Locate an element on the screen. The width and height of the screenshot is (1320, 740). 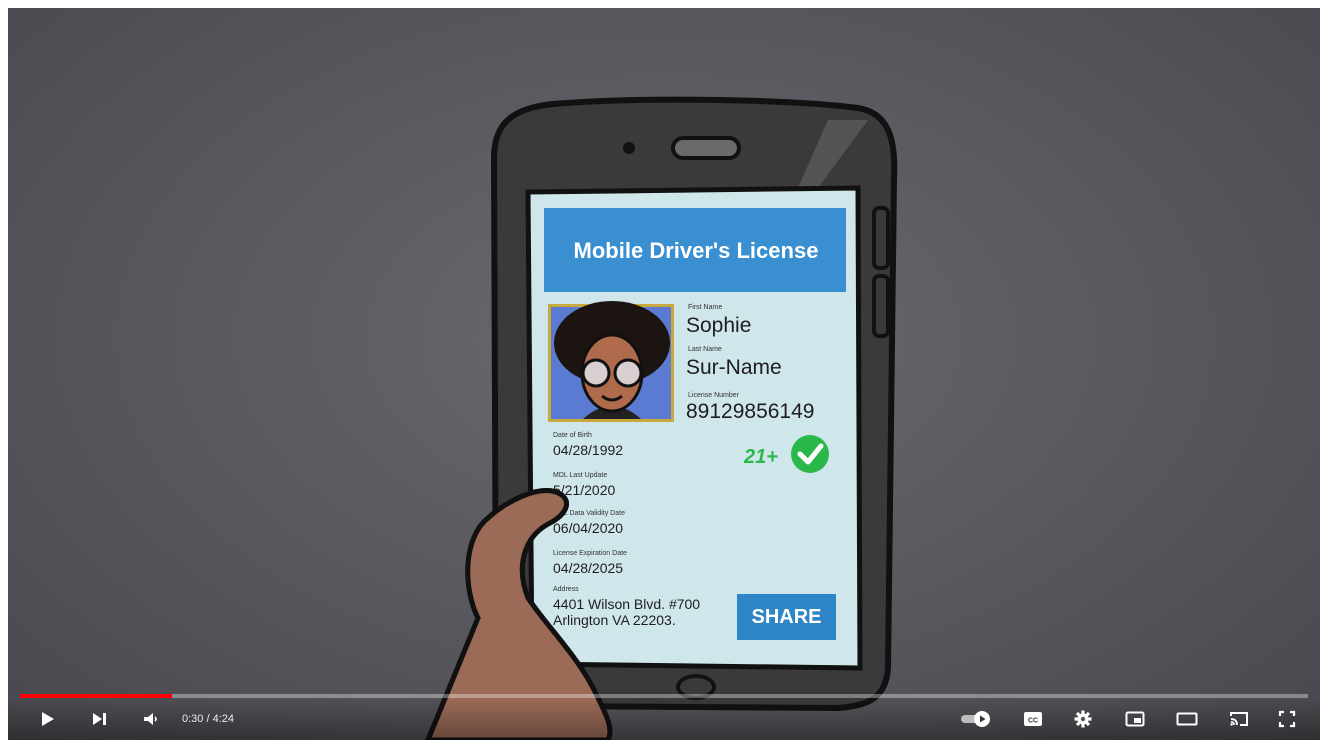
cast-icon is located at coordinates (1239, 719).